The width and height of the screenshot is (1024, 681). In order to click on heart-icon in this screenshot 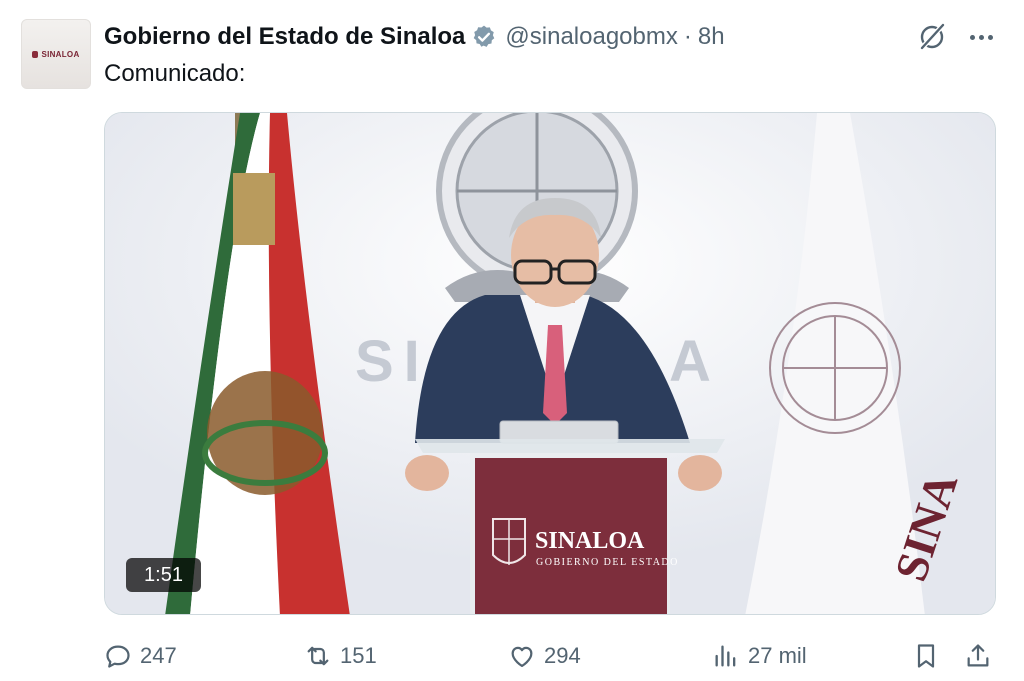, I will do `click(522, 657)`.